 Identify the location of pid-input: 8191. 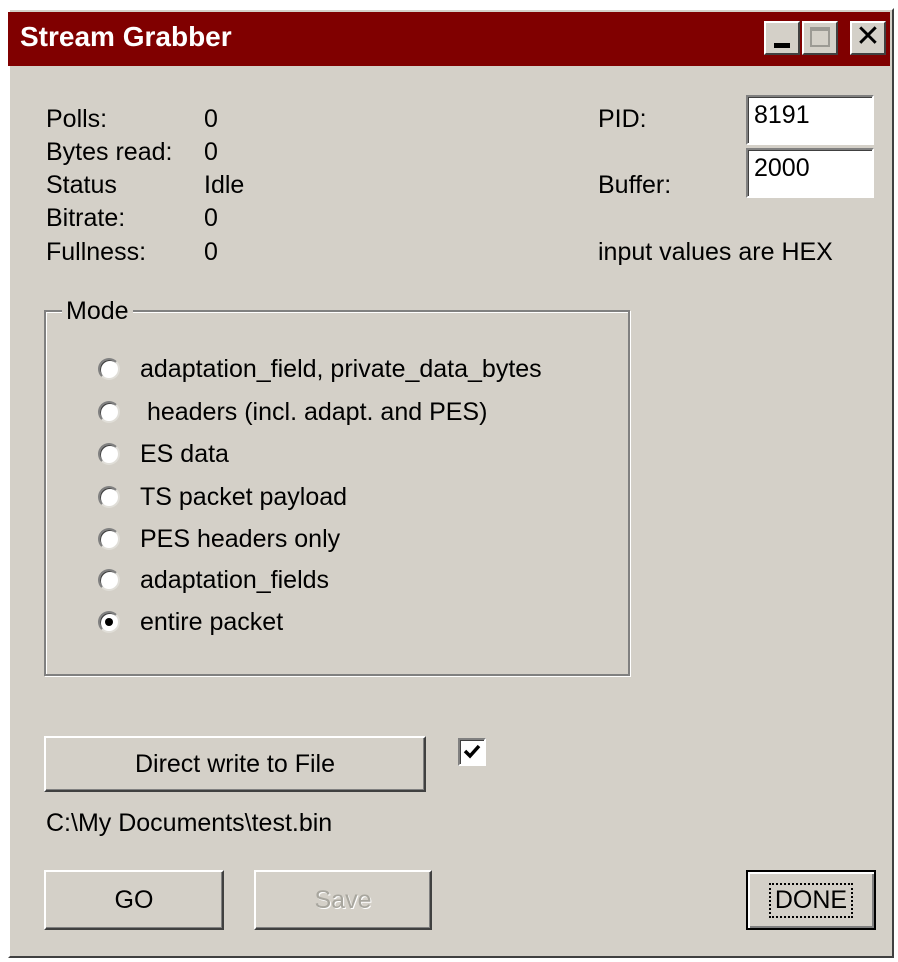
(810, 120).